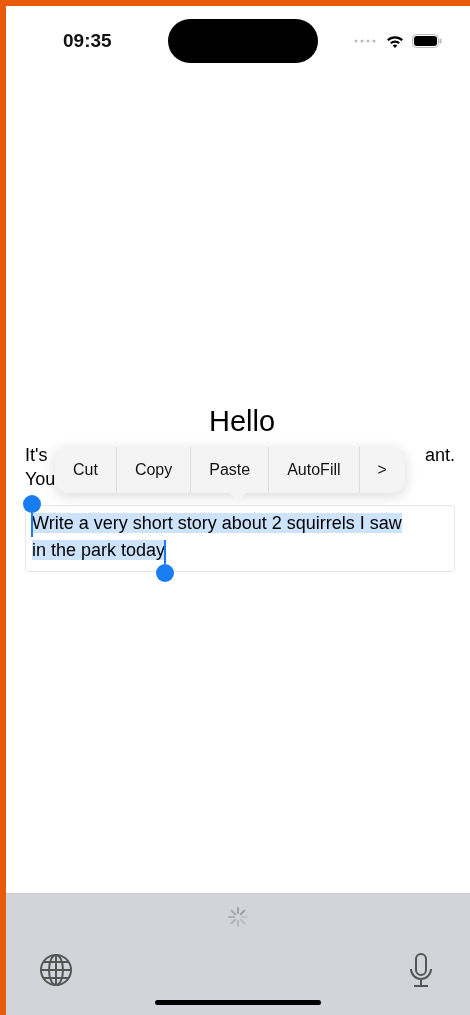 This screenshot has height=1015, width=470. Describe the element at coordinates (56, 970) in the screenshot. I see `globe-icon` at that location.